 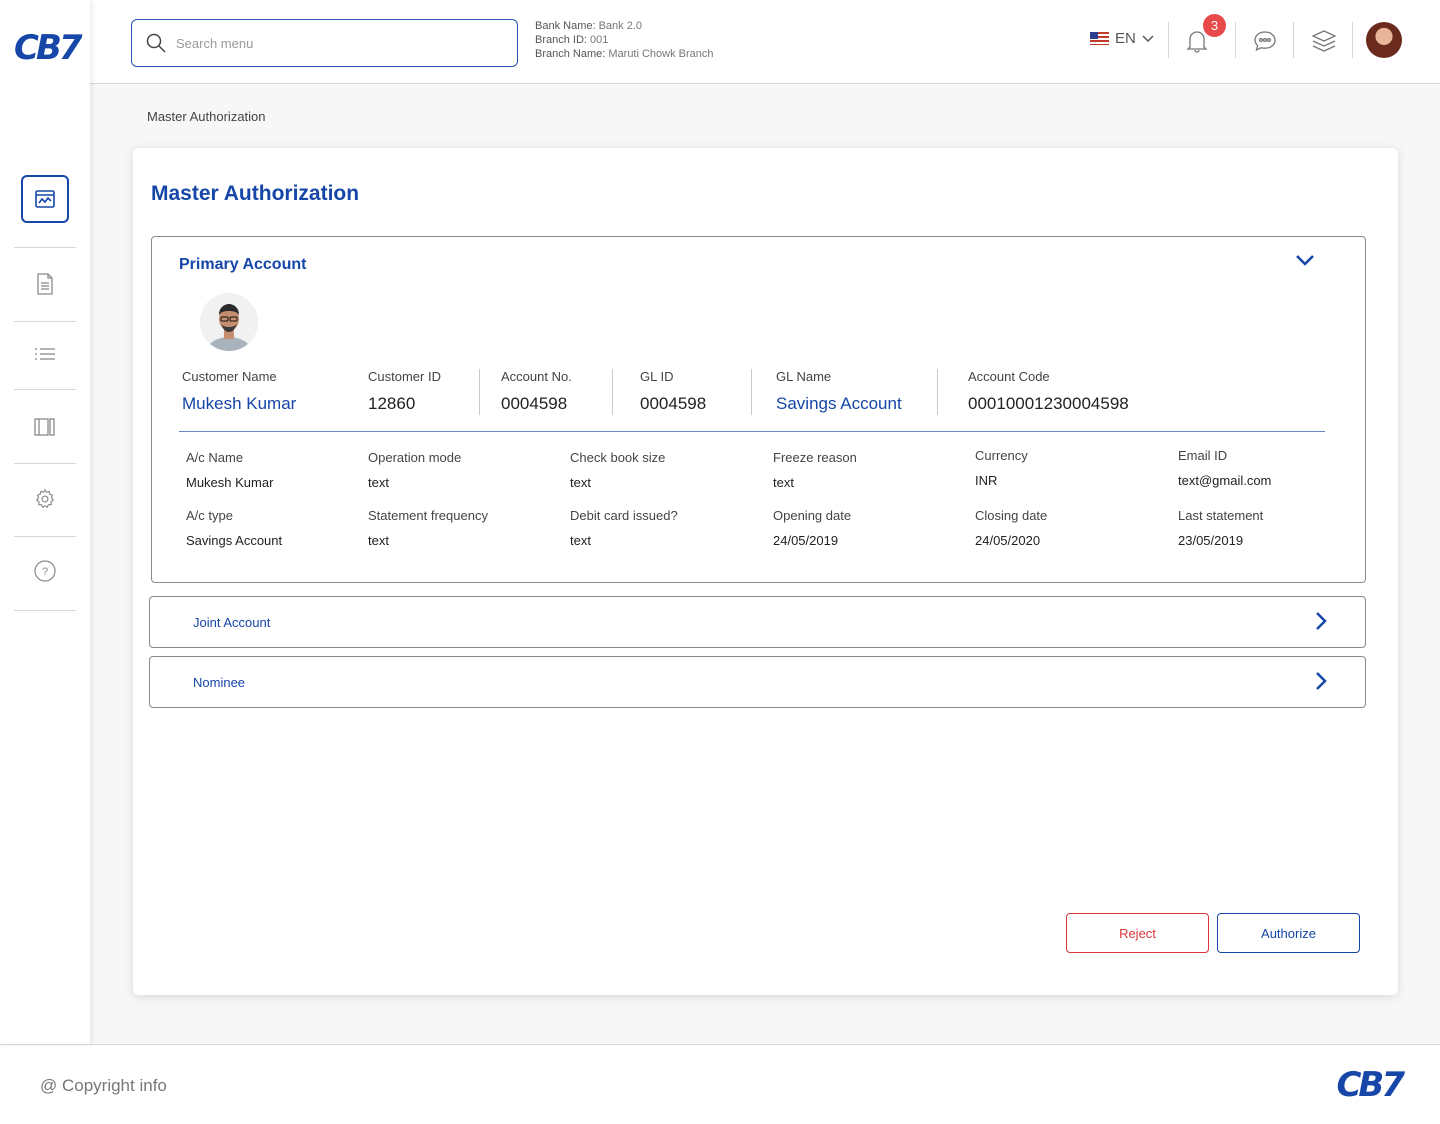 I want to click on collapse-button, so click(x=1305, y=262).